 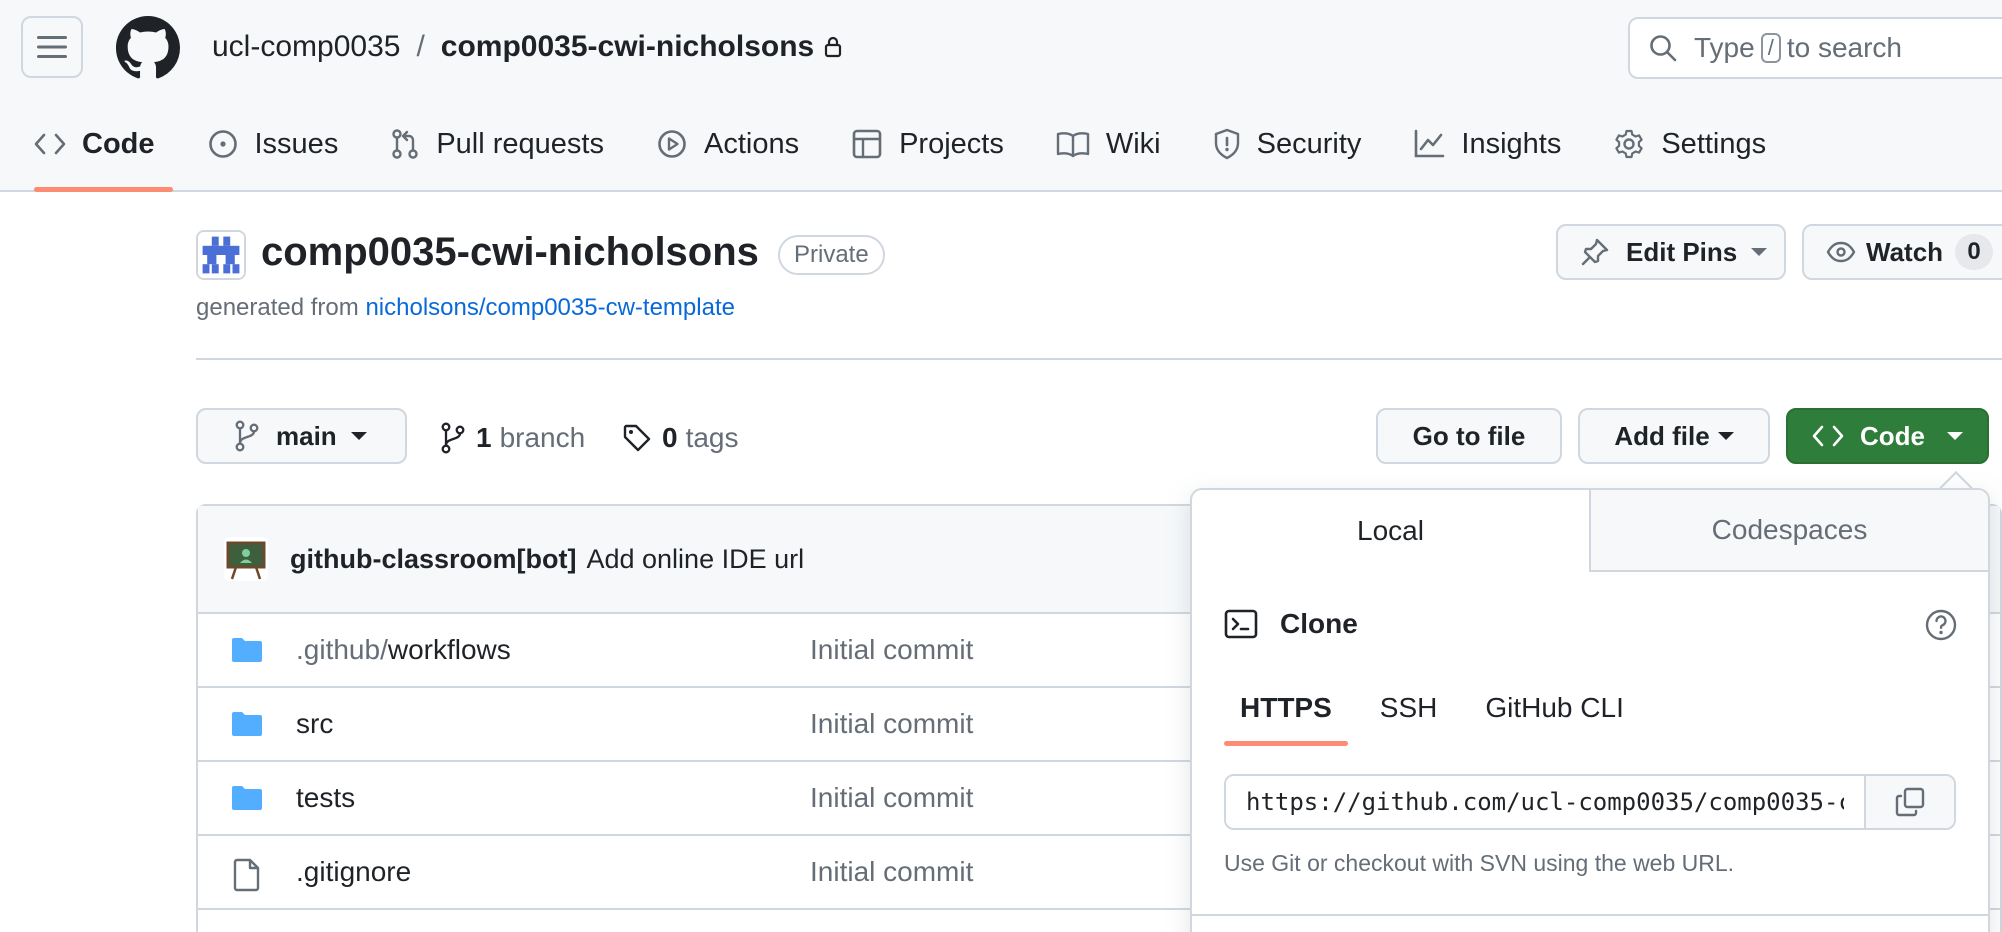 I want to click on watch-button: Watch 0, so click(x=1902, y=252).